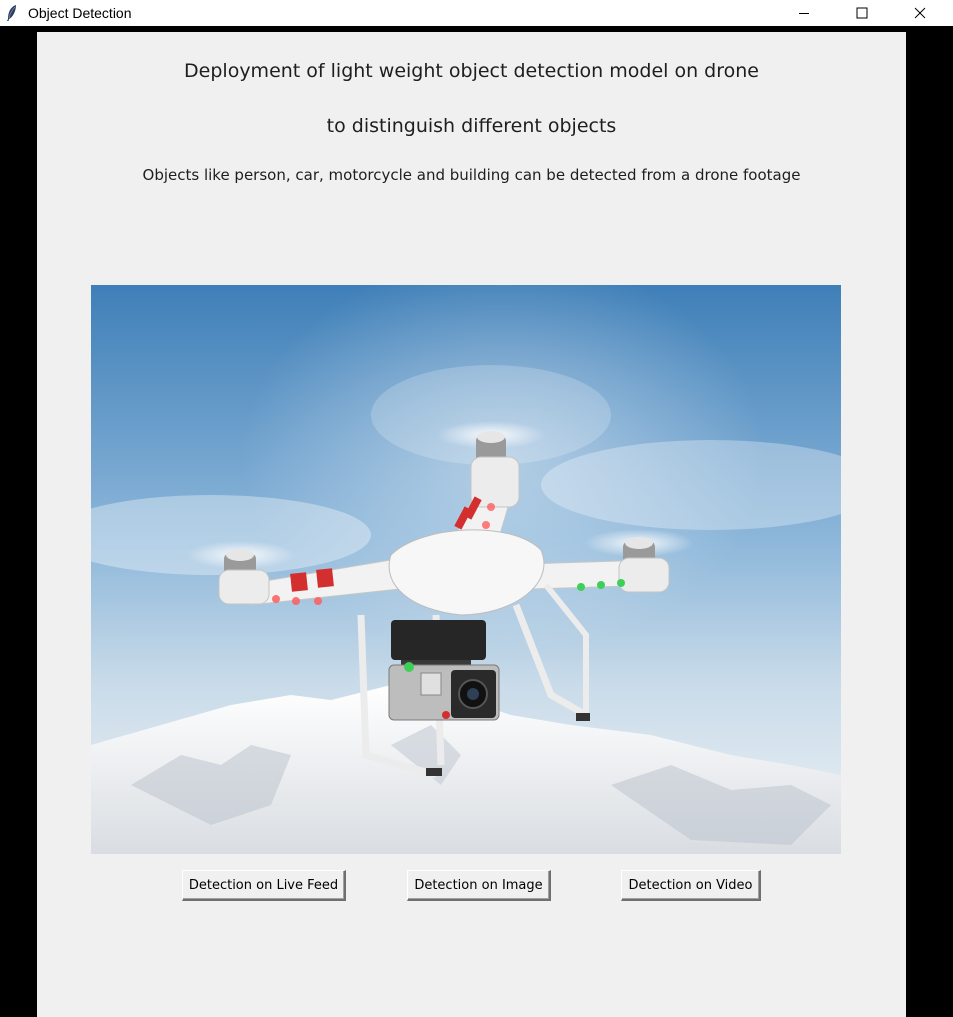 Image resolution: width=953 pixels, height=1017 pixels. I want to click on close-icon, so click(920, 13).